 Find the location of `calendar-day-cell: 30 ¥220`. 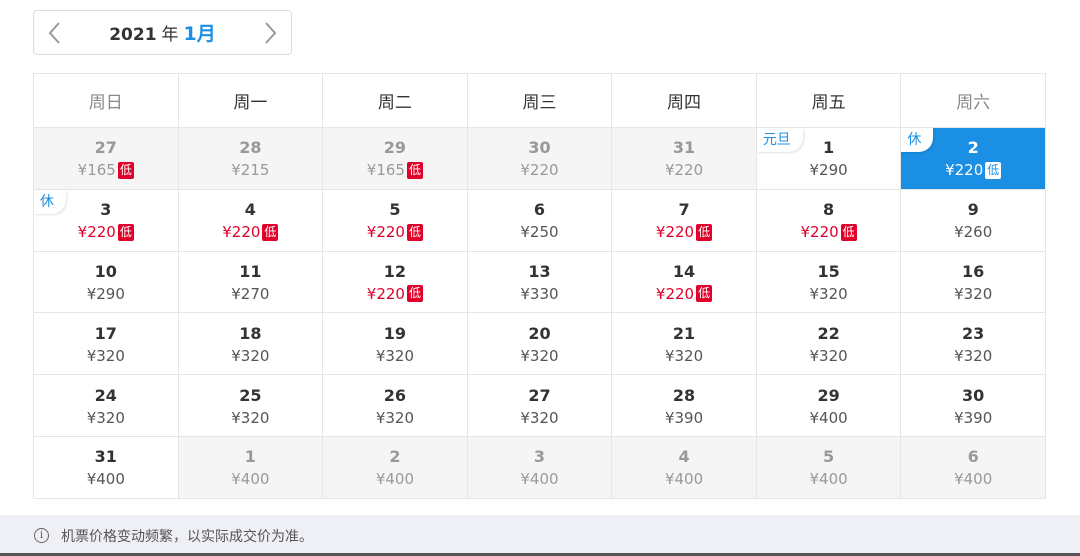

calendar-day-cell: 30 ¥220 is located at coordinates (539, 158).